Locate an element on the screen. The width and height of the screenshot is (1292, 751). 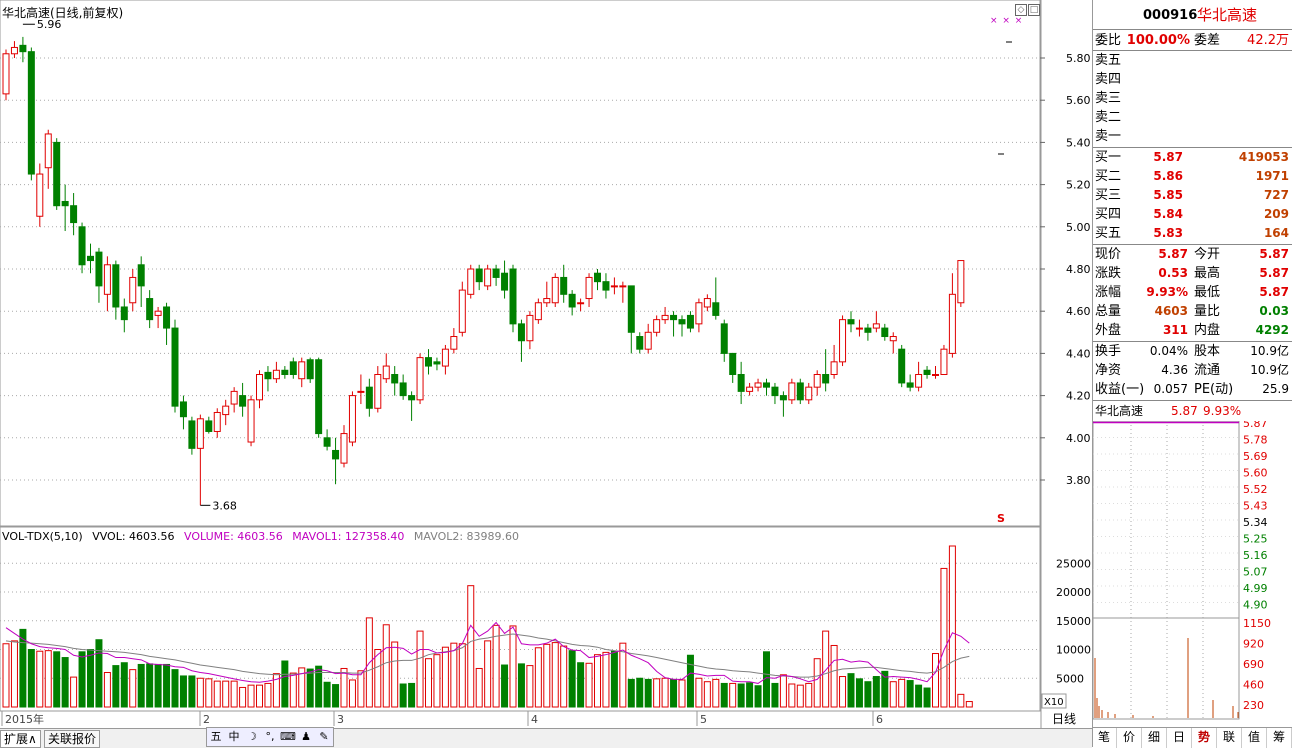
volume-tick: 5000 is located at coordinates (1070, 678).